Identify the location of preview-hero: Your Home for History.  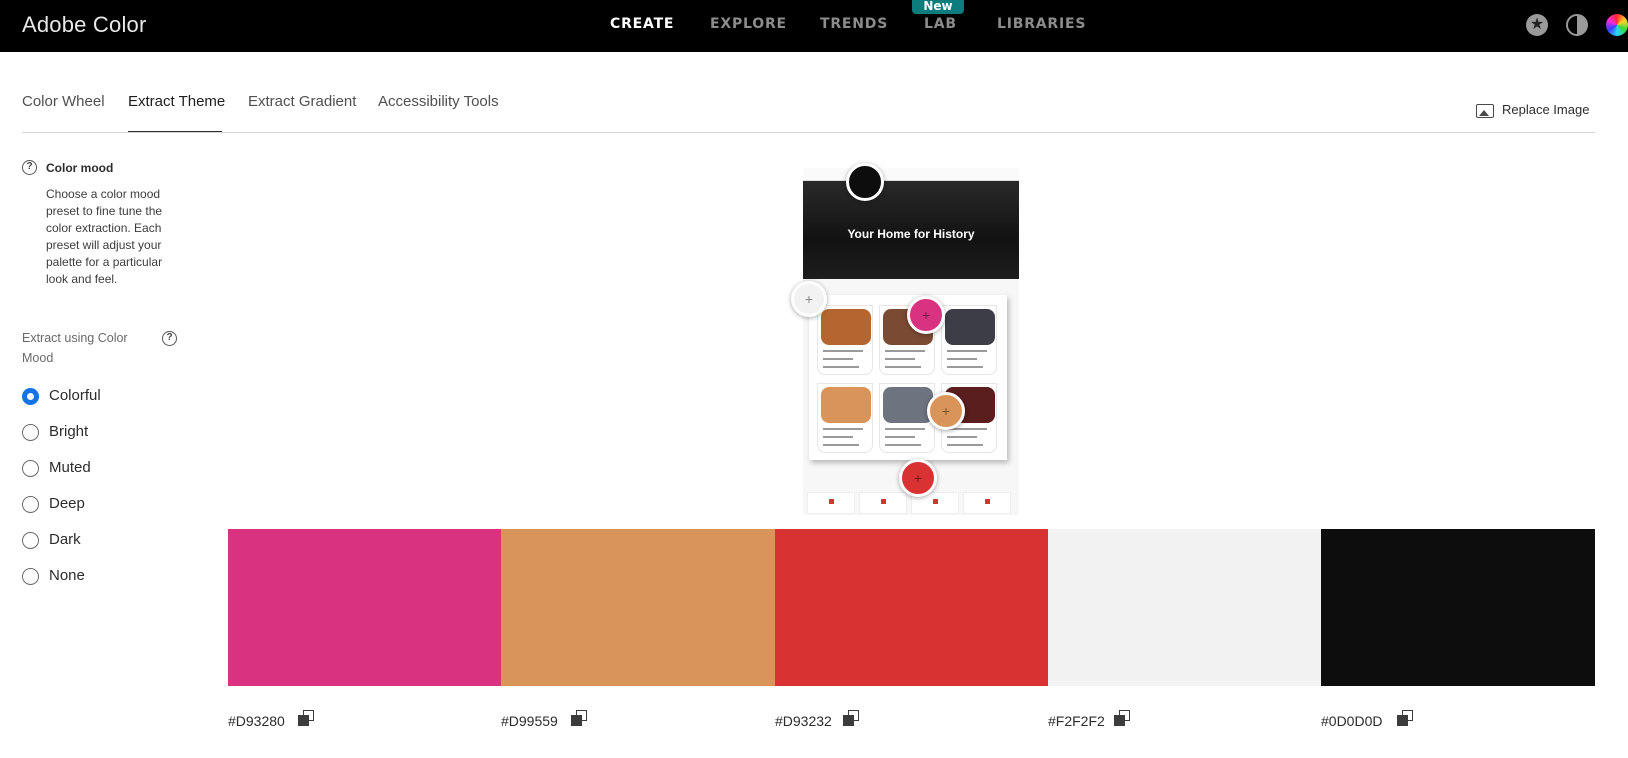
(911, 230).